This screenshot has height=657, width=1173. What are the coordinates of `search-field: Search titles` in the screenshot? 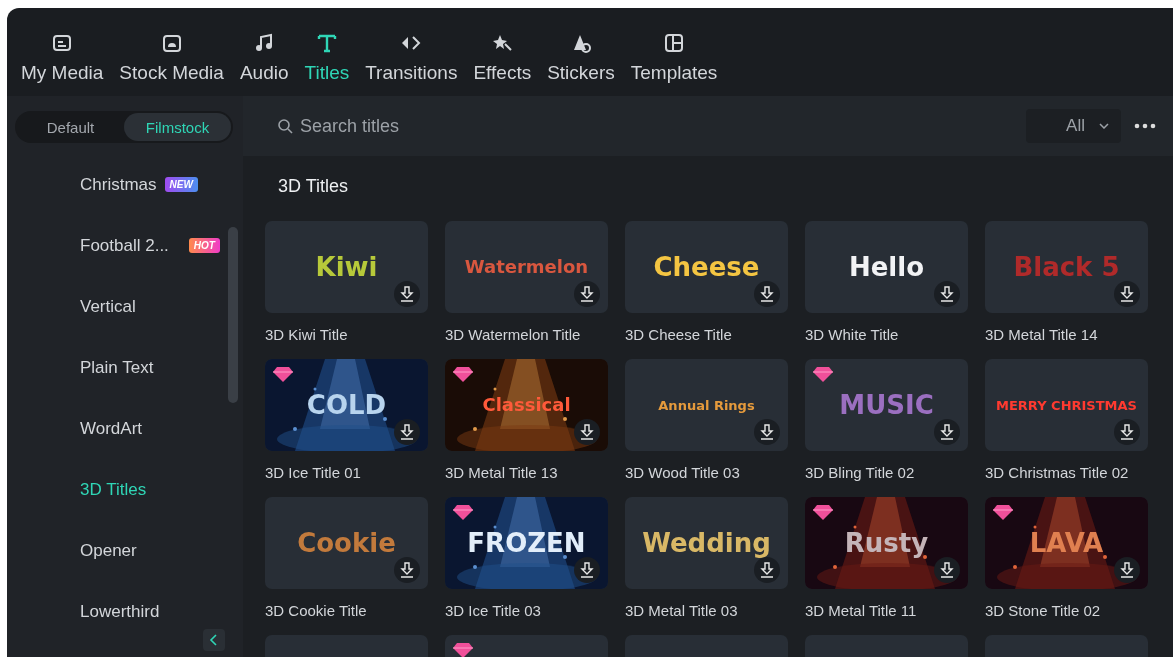 It's located at (450, 126).